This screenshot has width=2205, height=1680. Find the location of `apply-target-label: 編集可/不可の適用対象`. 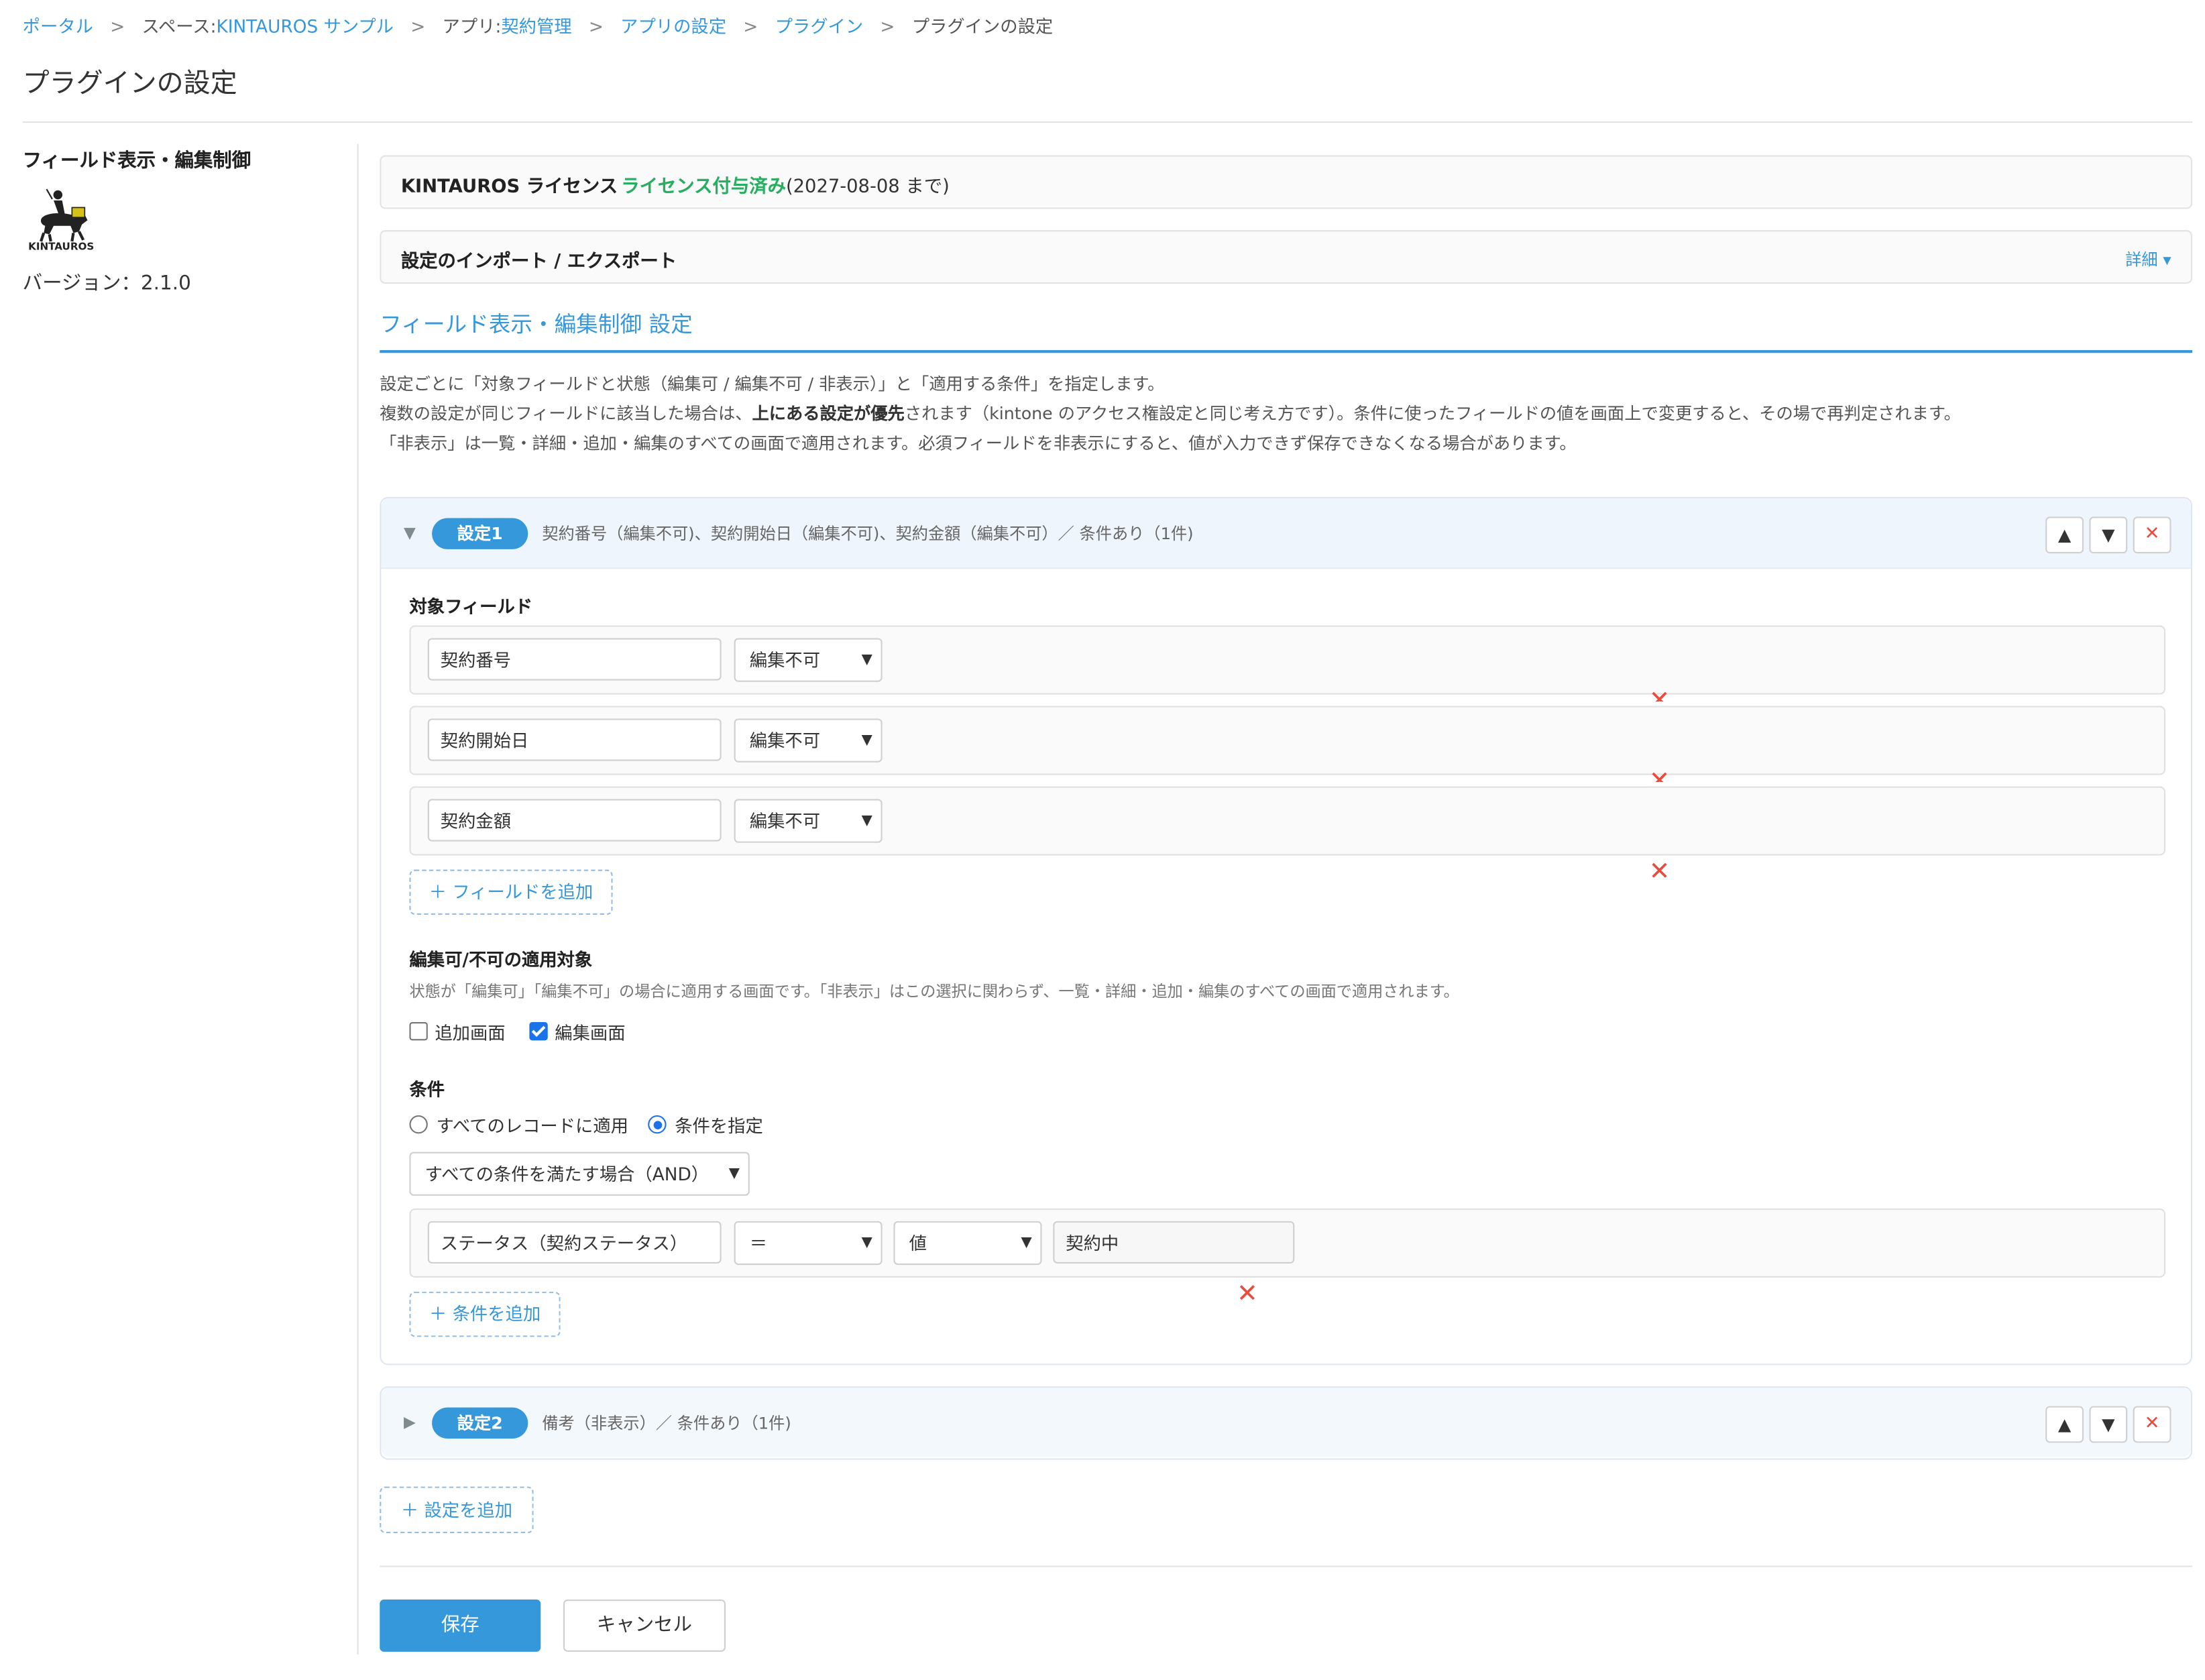

apply-target-label: 編集可/不可の適用対象 is located at coordinates (501, 959).